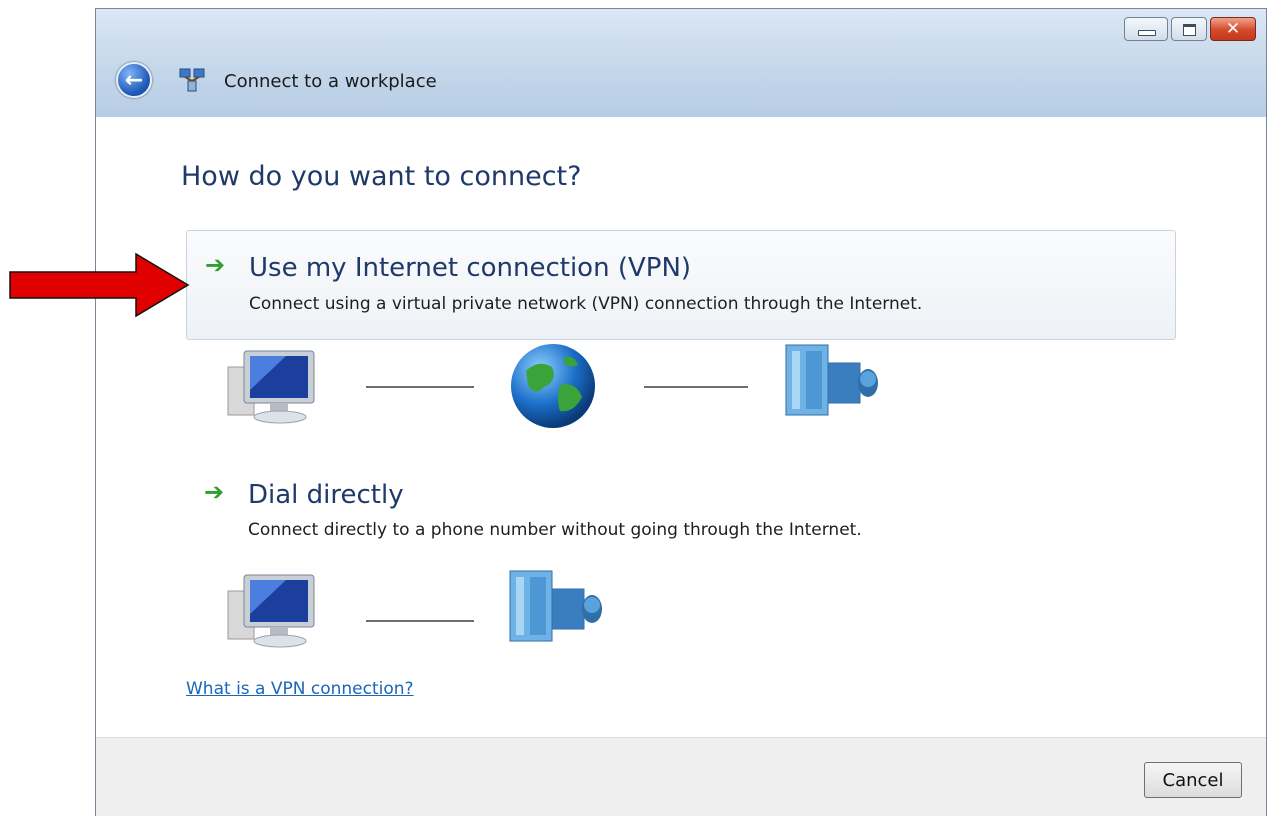 This screenshot has width=1274, height=816. I want to click on maximize-button, so click(1189, 29).